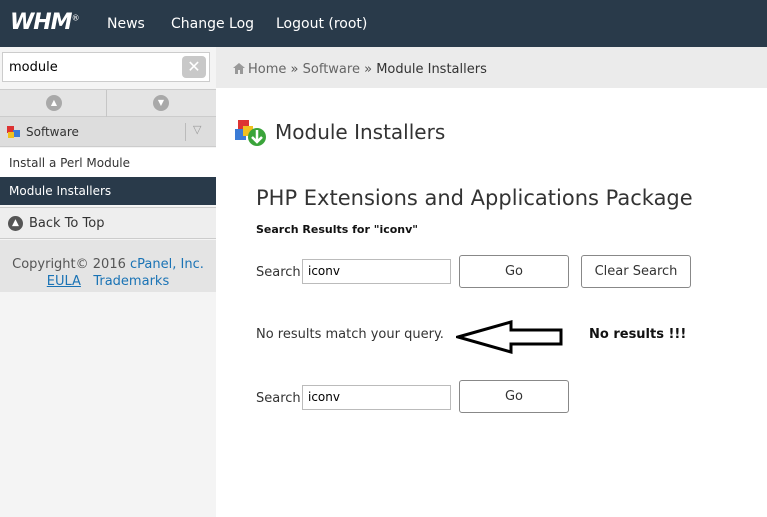 The image size is (767, 517). Describe the element at coordinates (383, 23) in the screenshot. I see `top-bar: WHM® News Change Log Logout (root)` at that location.